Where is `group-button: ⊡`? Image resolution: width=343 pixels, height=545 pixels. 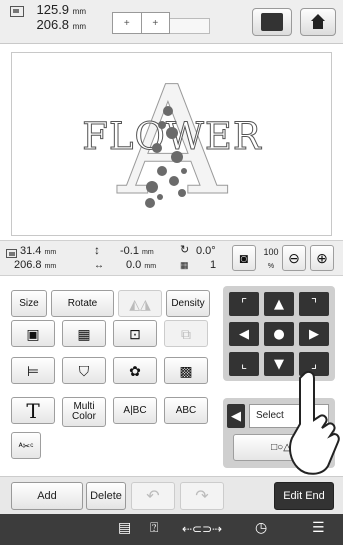
group-button: ⊡ is located at coordinates (135, 333).